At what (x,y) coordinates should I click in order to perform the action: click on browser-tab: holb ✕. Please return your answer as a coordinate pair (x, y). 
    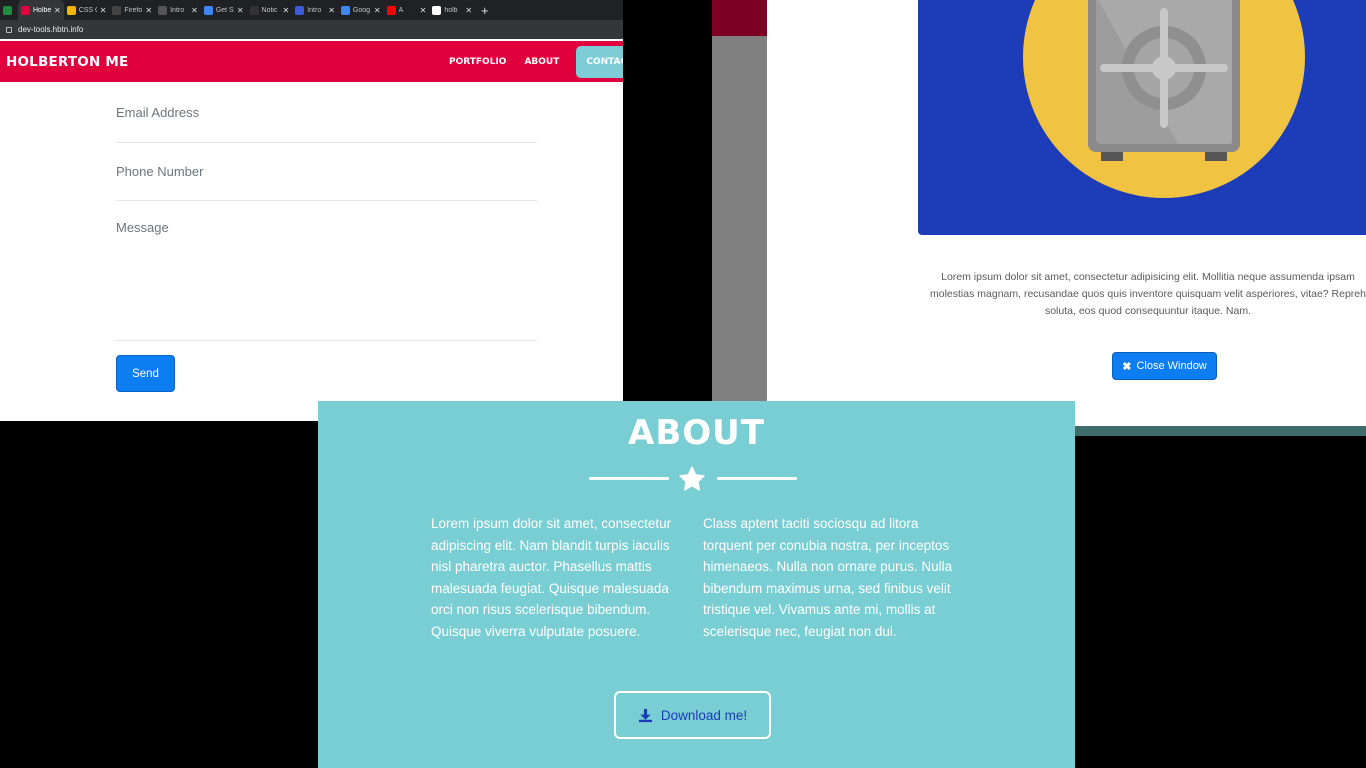
    Looking at the image, I should click on (452, 10).